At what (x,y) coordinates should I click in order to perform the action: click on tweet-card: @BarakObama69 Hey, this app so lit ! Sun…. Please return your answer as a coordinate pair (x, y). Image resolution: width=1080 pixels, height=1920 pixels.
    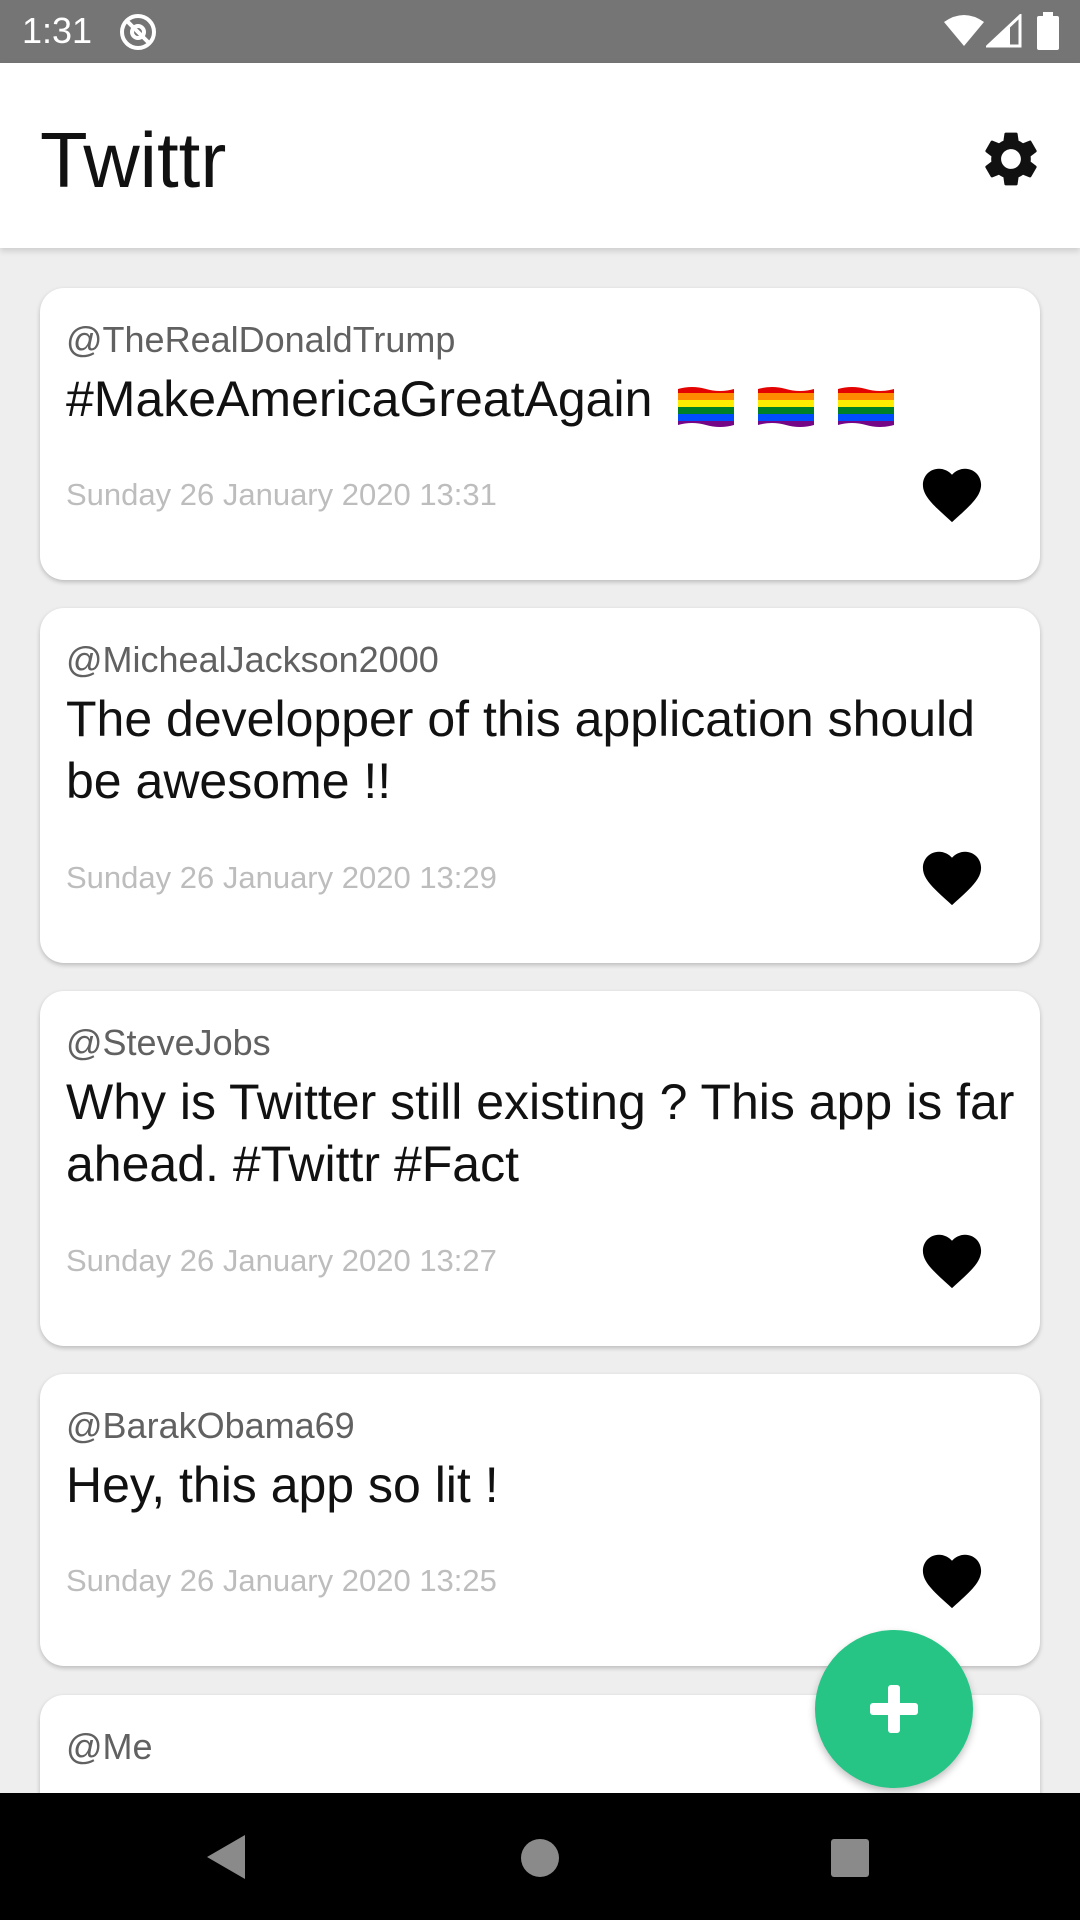
    Looking at the image, I should click on (540, 1520).